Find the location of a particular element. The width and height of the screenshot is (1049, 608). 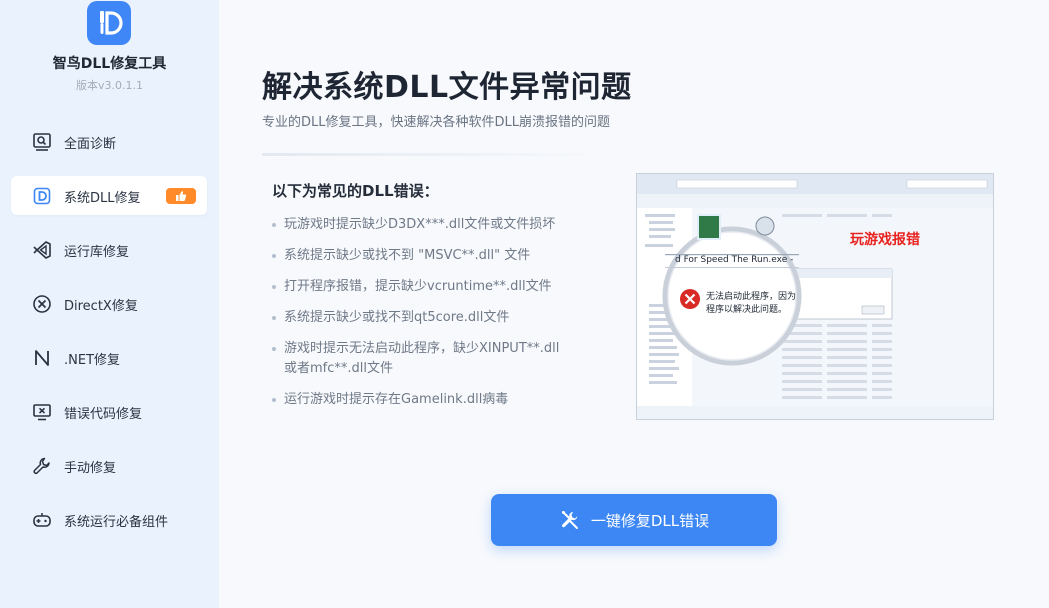

list-item: 游戏时提示无法启动此程序，缺少XINPUT**.dll或者mfc**.dll文件 is located at coordinates (417, 359).